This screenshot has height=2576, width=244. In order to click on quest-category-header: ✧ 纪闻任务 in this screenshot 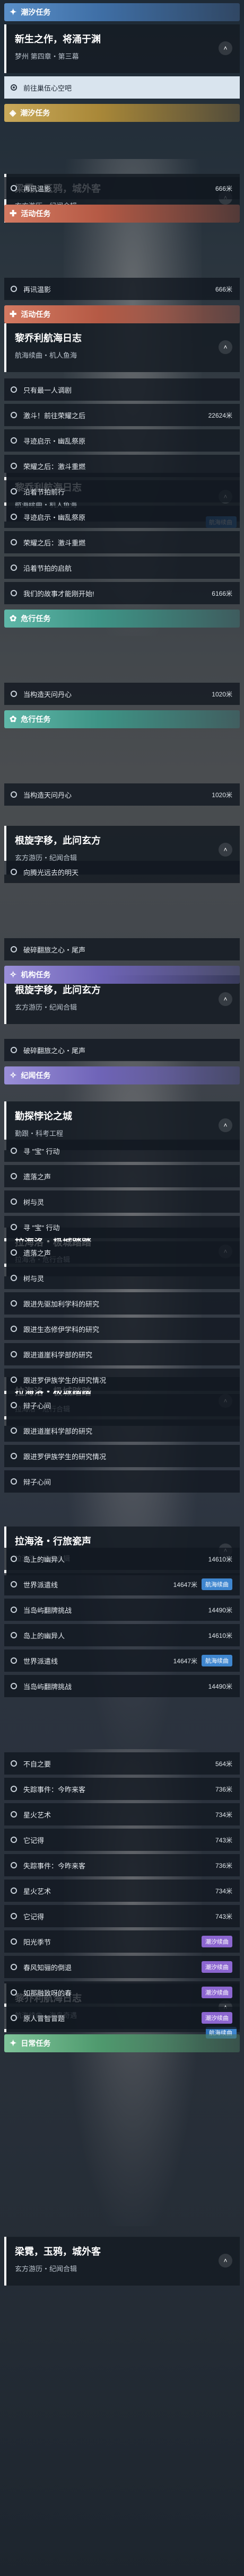, I will do `click(122, 1075)`.